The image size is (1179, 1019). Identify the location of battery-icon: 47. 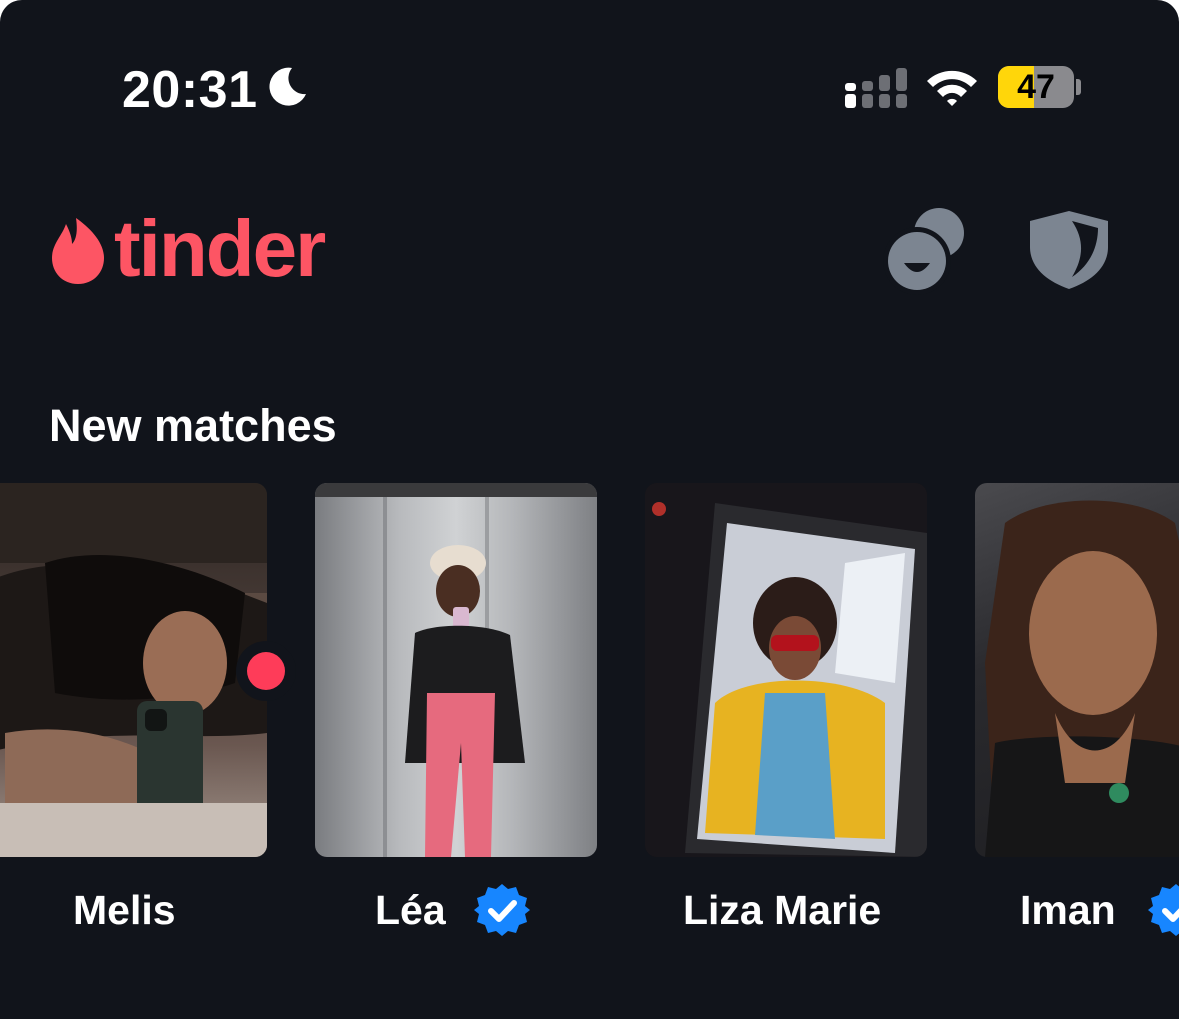
(1036, 87).